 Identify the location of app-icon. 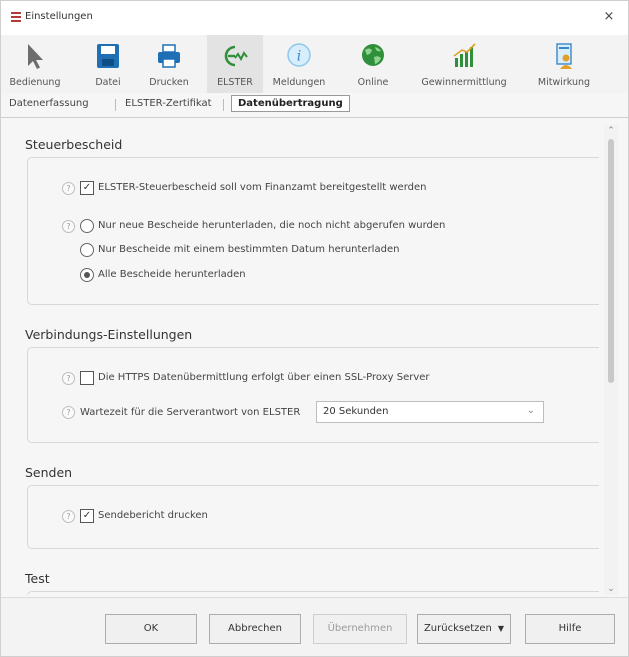
(16, 17).